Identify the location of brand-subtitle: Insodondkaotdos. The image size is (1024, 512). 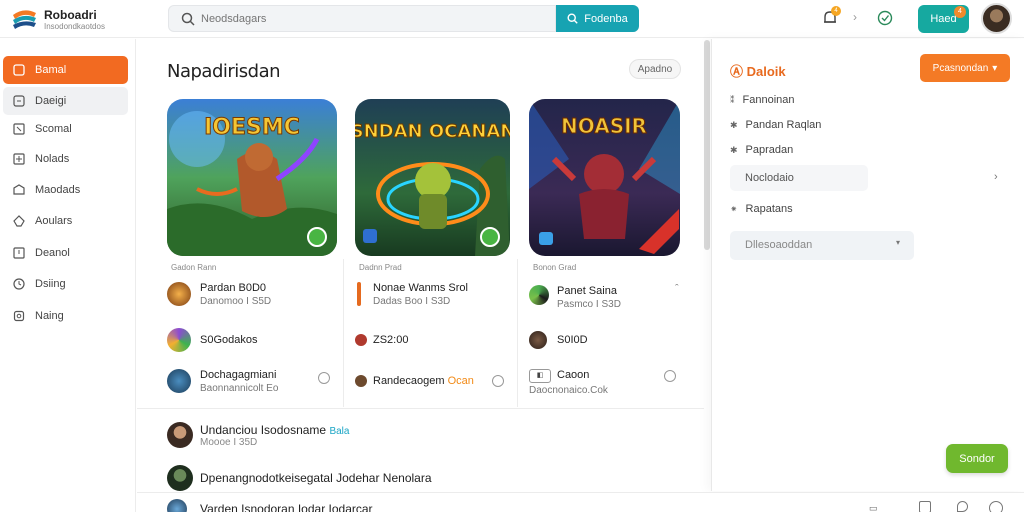
(74, 26).